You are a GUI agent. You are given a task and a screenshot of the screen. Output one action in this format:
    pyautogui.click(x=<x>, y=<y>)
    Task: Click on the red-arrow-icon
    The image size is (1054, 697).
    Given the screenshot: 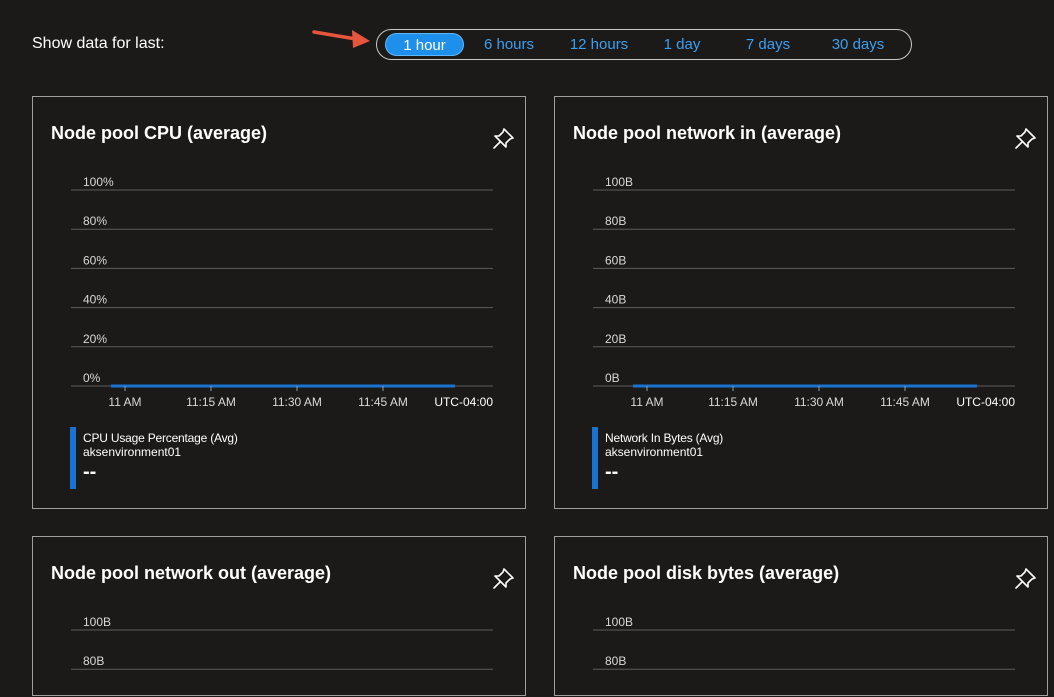 What is the action you would take?
    pyautogui.click(x=341, y=39)
    